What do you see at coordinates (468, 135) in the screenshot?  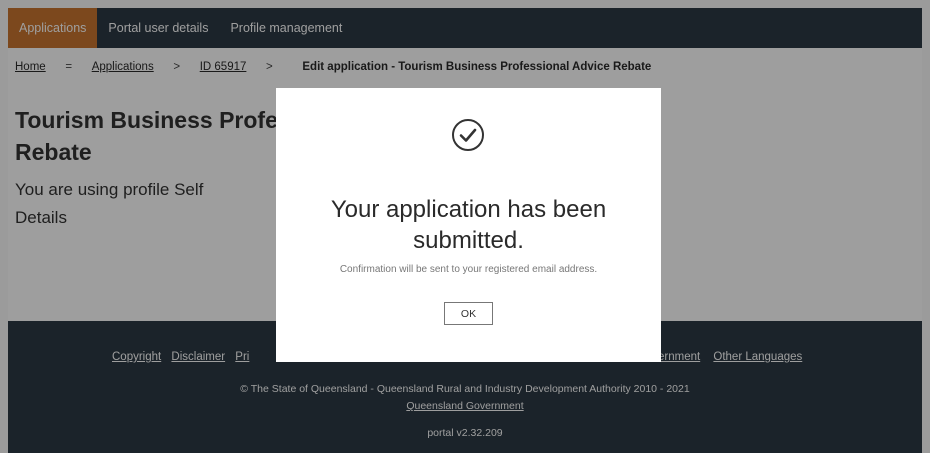 I see `check-circle-icon` at bounding box center [468, 135].